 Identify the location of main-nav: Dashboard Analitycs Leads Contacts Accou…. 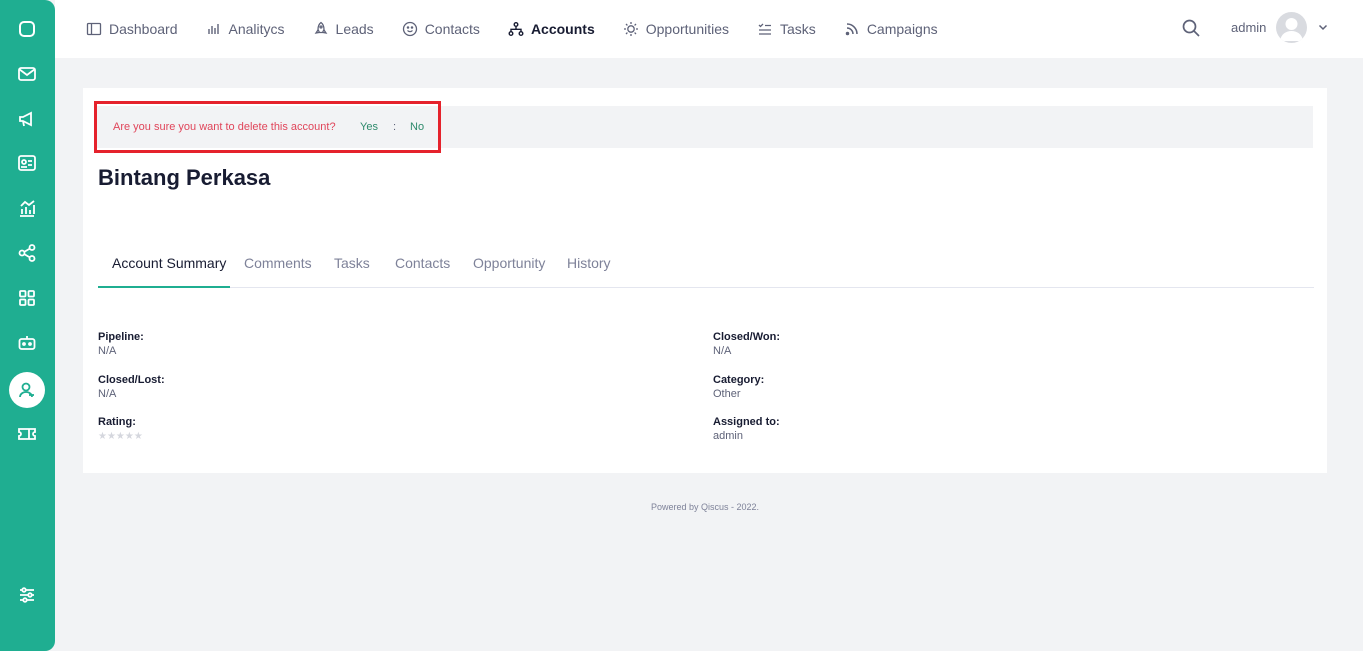
(526, 29).